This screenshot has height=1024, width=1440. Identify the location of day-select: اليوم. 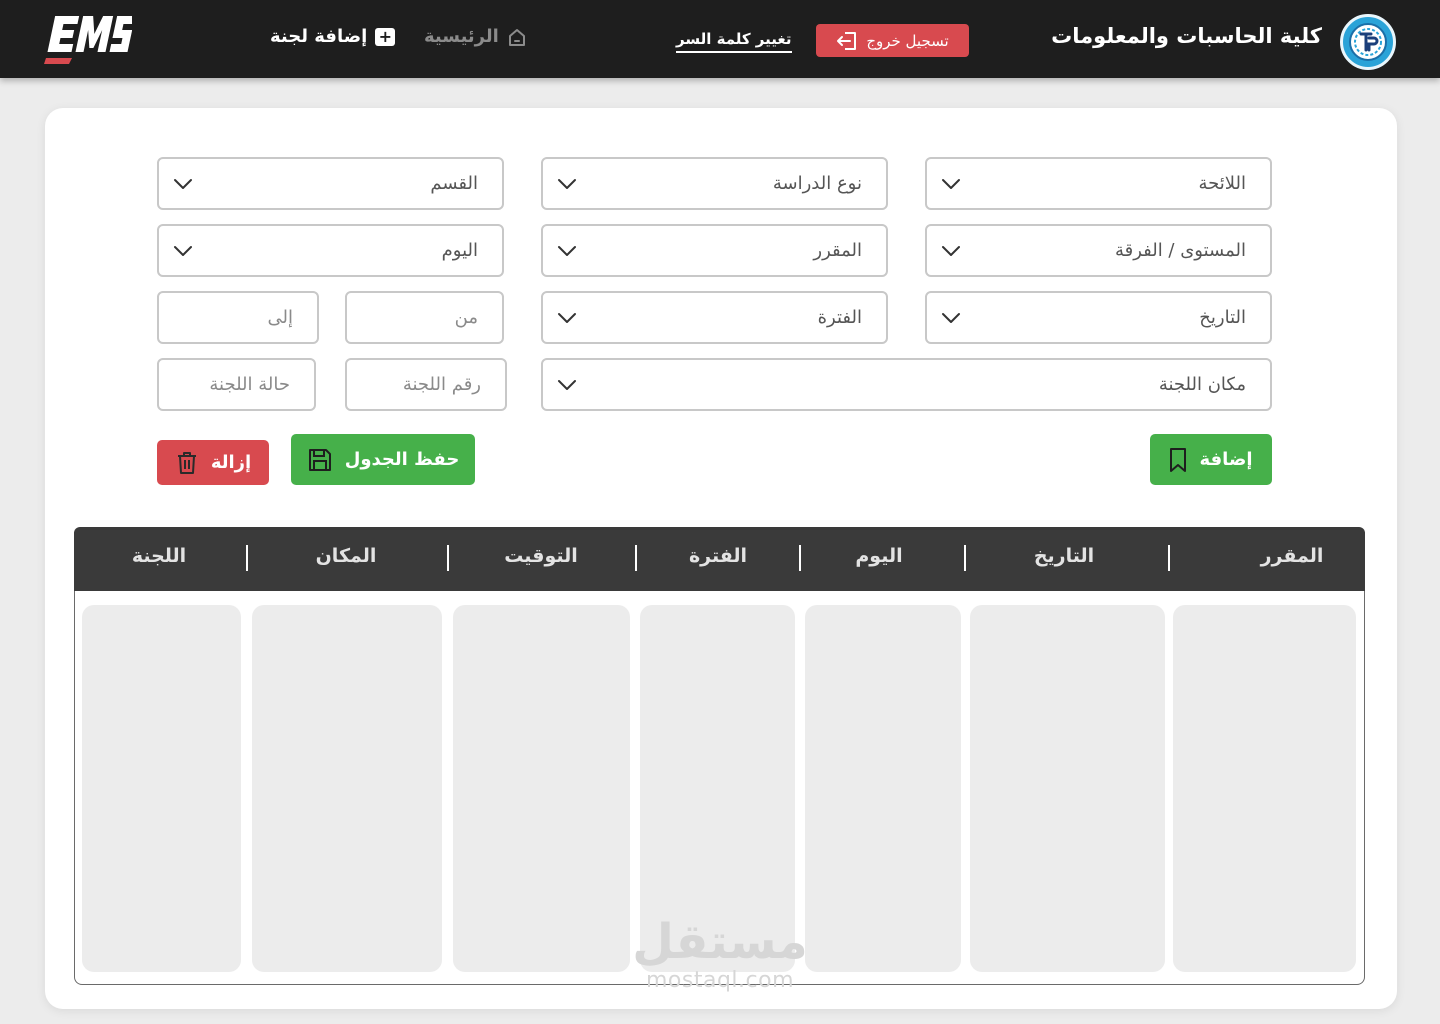
(330, 250).